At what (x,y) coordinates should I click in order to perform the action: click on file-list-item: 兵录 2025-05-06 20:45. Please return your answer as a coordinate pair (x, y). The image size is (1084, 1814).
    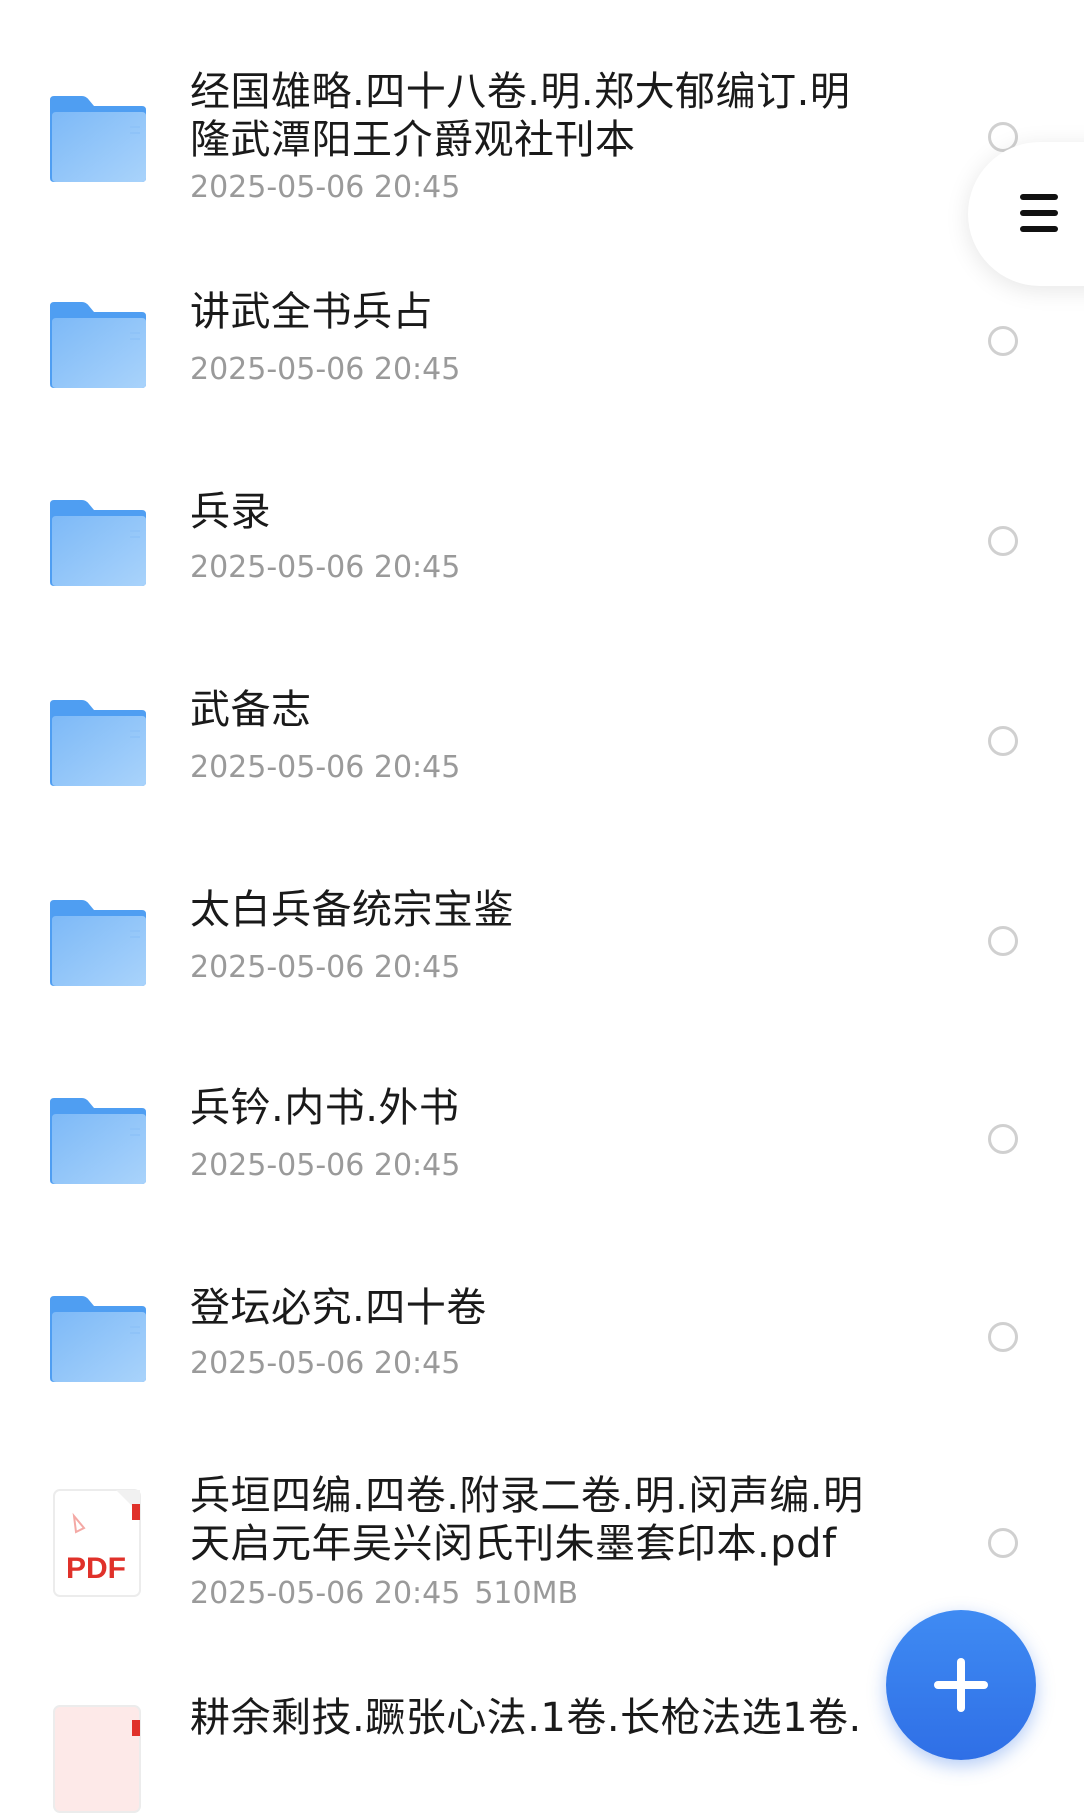
    Looking at the image, I should click on (542, 532).